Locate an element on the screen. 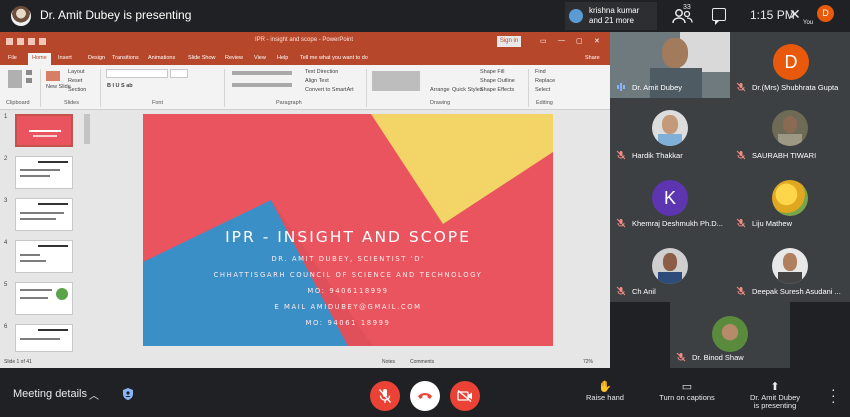 The width and height of the screenshot is (850, 417). slide-count: Slide 1 of 41 is located at coordinates (18, 362).